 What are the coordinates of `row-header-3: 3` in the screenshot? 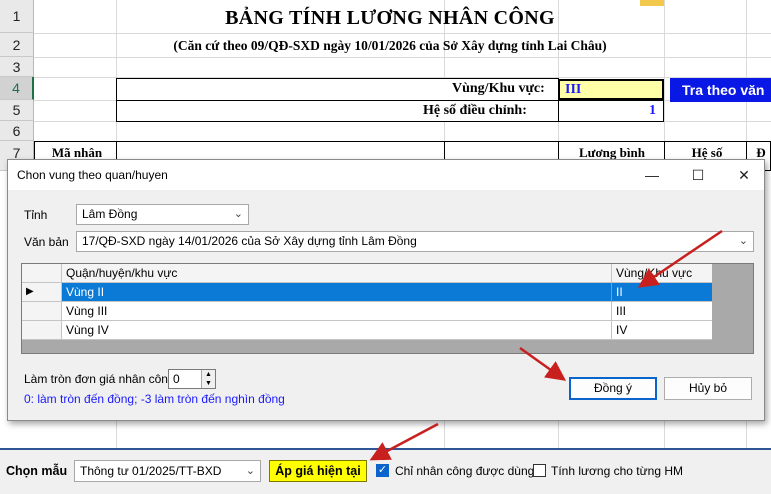 It's located at (17, 67).